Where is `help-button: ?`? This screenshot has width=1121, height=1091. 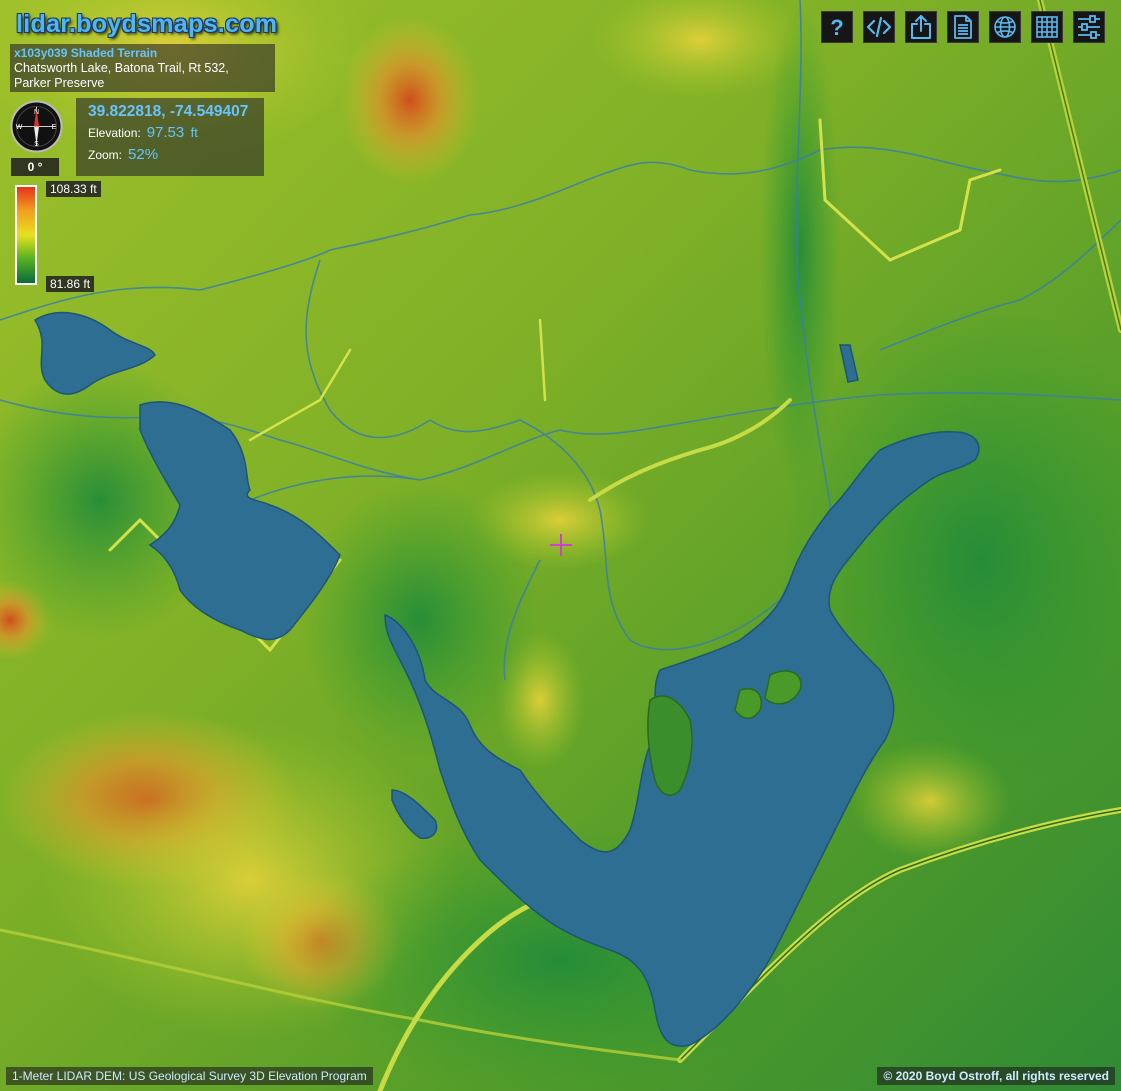 help-button: ? is located at coordinates (837, 27).